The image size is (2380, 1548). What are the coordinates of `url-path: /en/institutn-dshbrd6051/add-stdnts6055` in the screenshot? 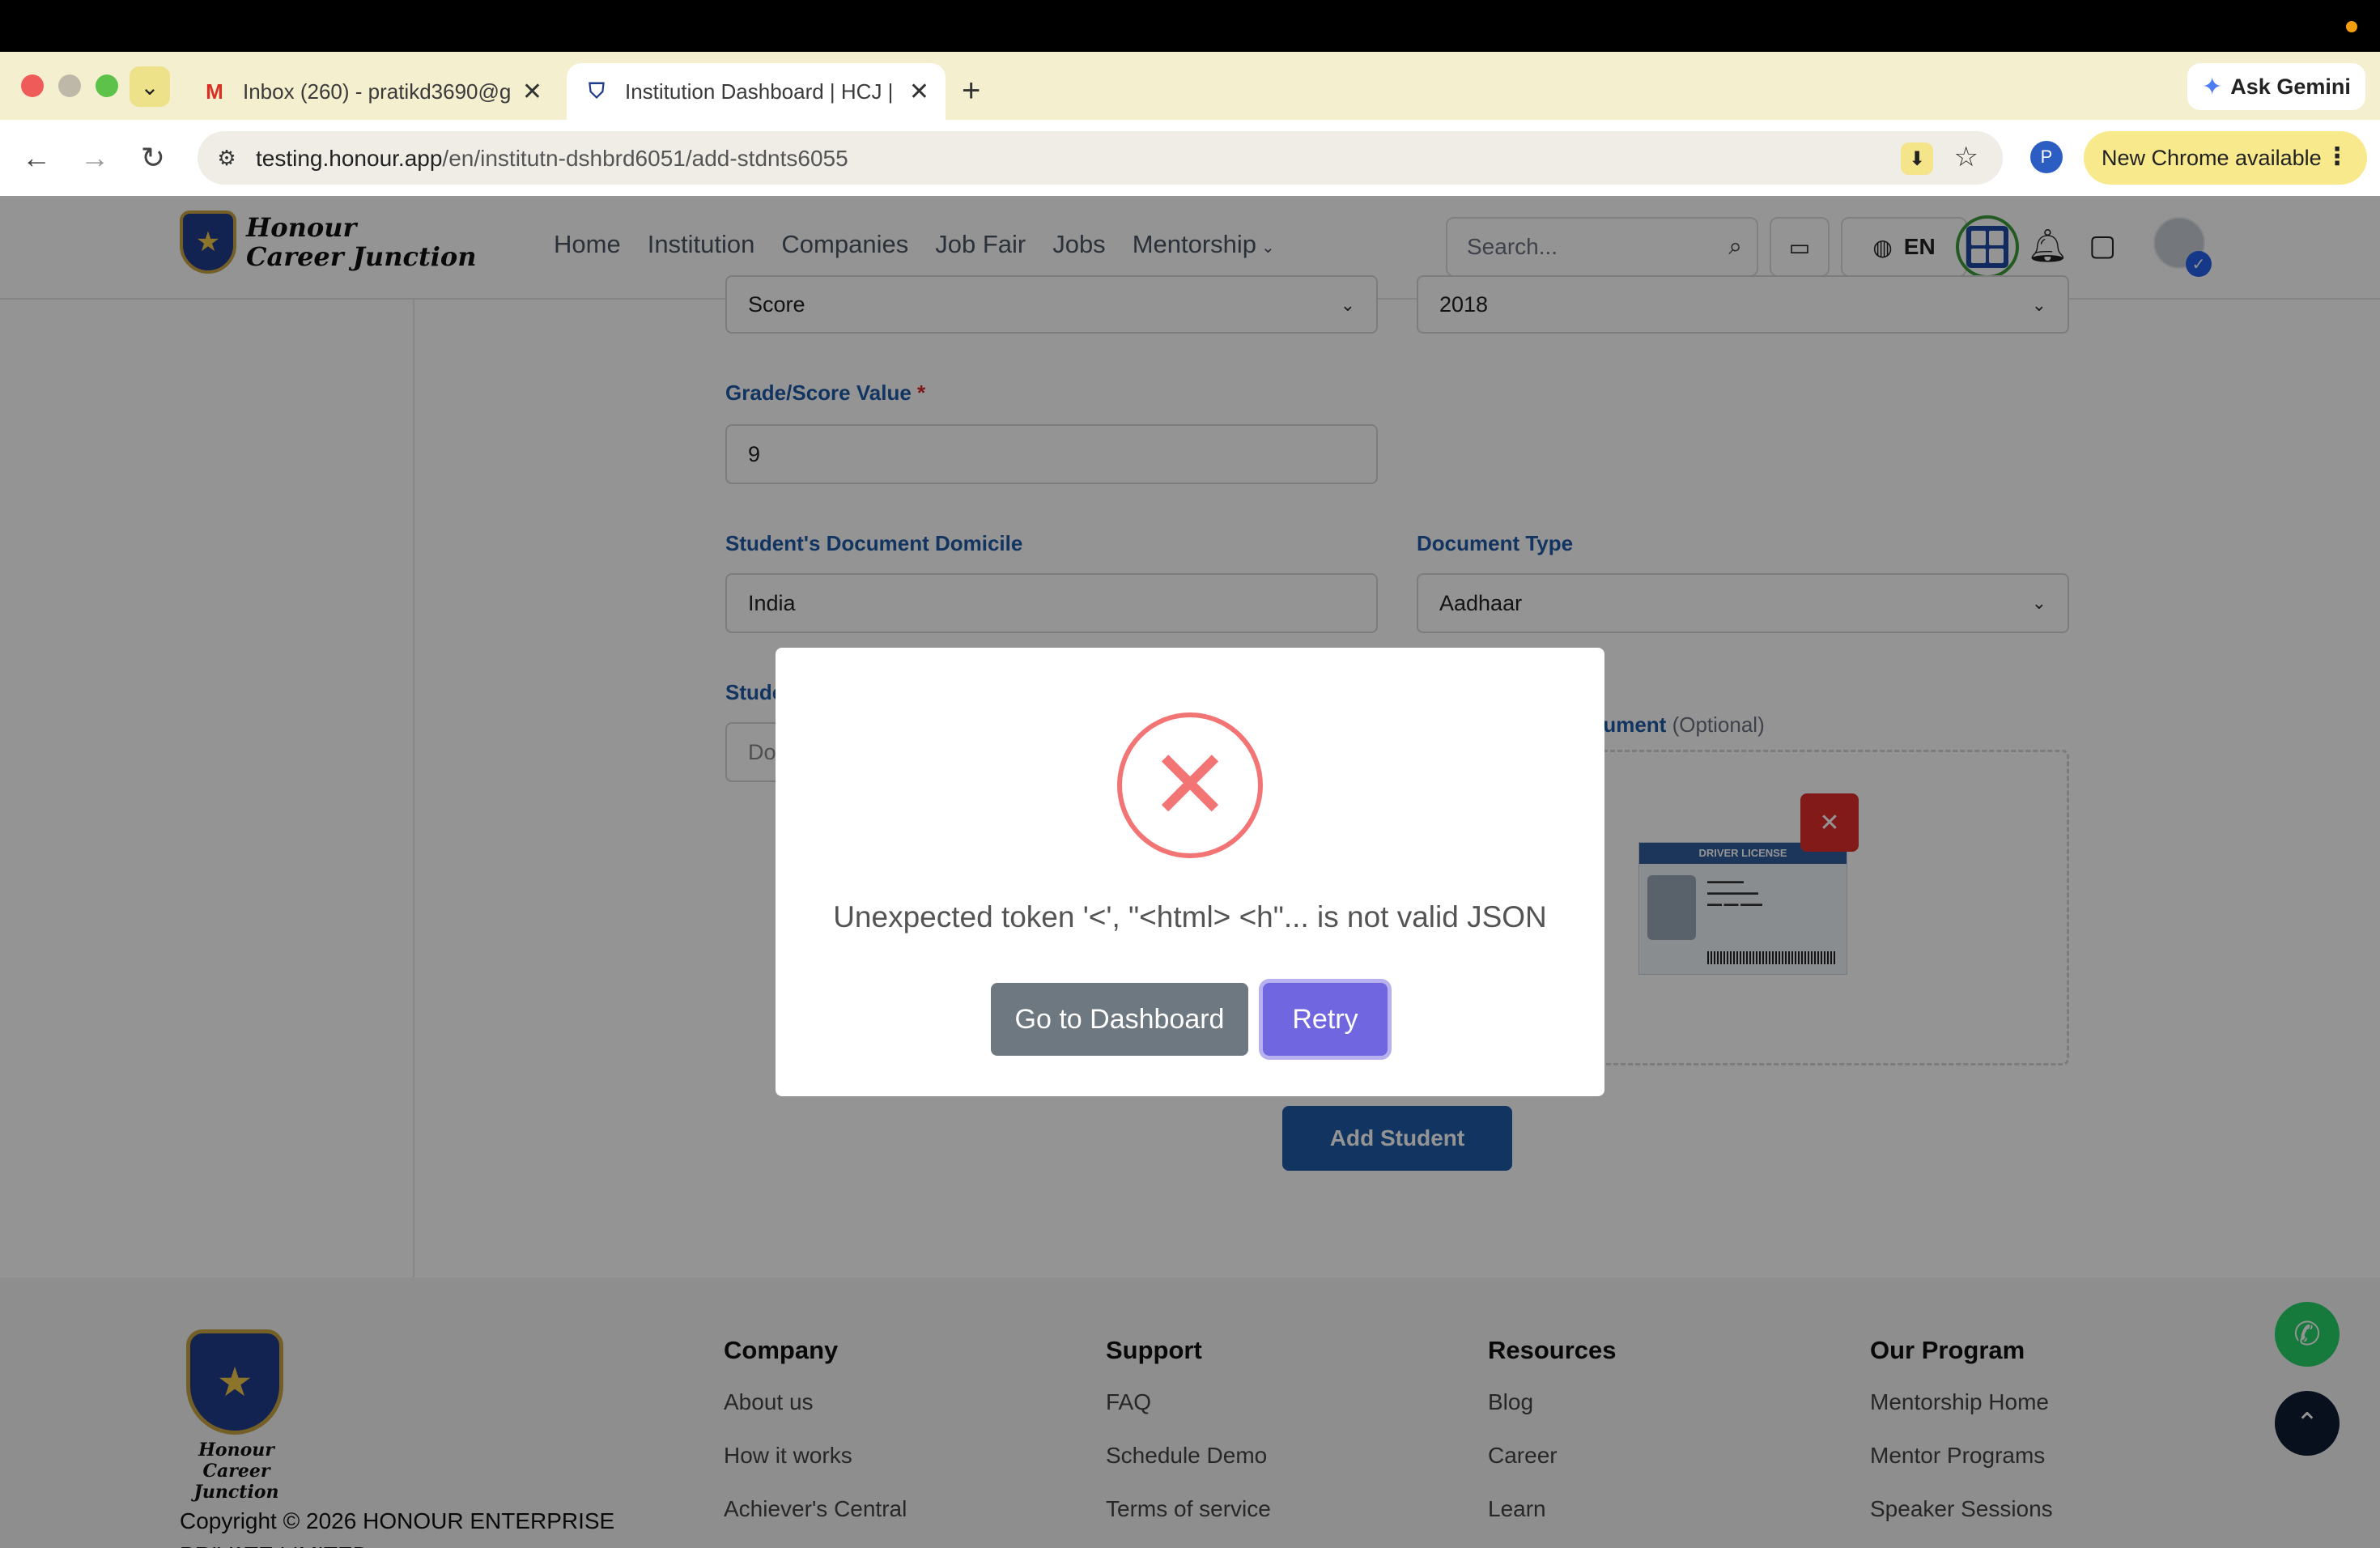 It's located at (645, 158).